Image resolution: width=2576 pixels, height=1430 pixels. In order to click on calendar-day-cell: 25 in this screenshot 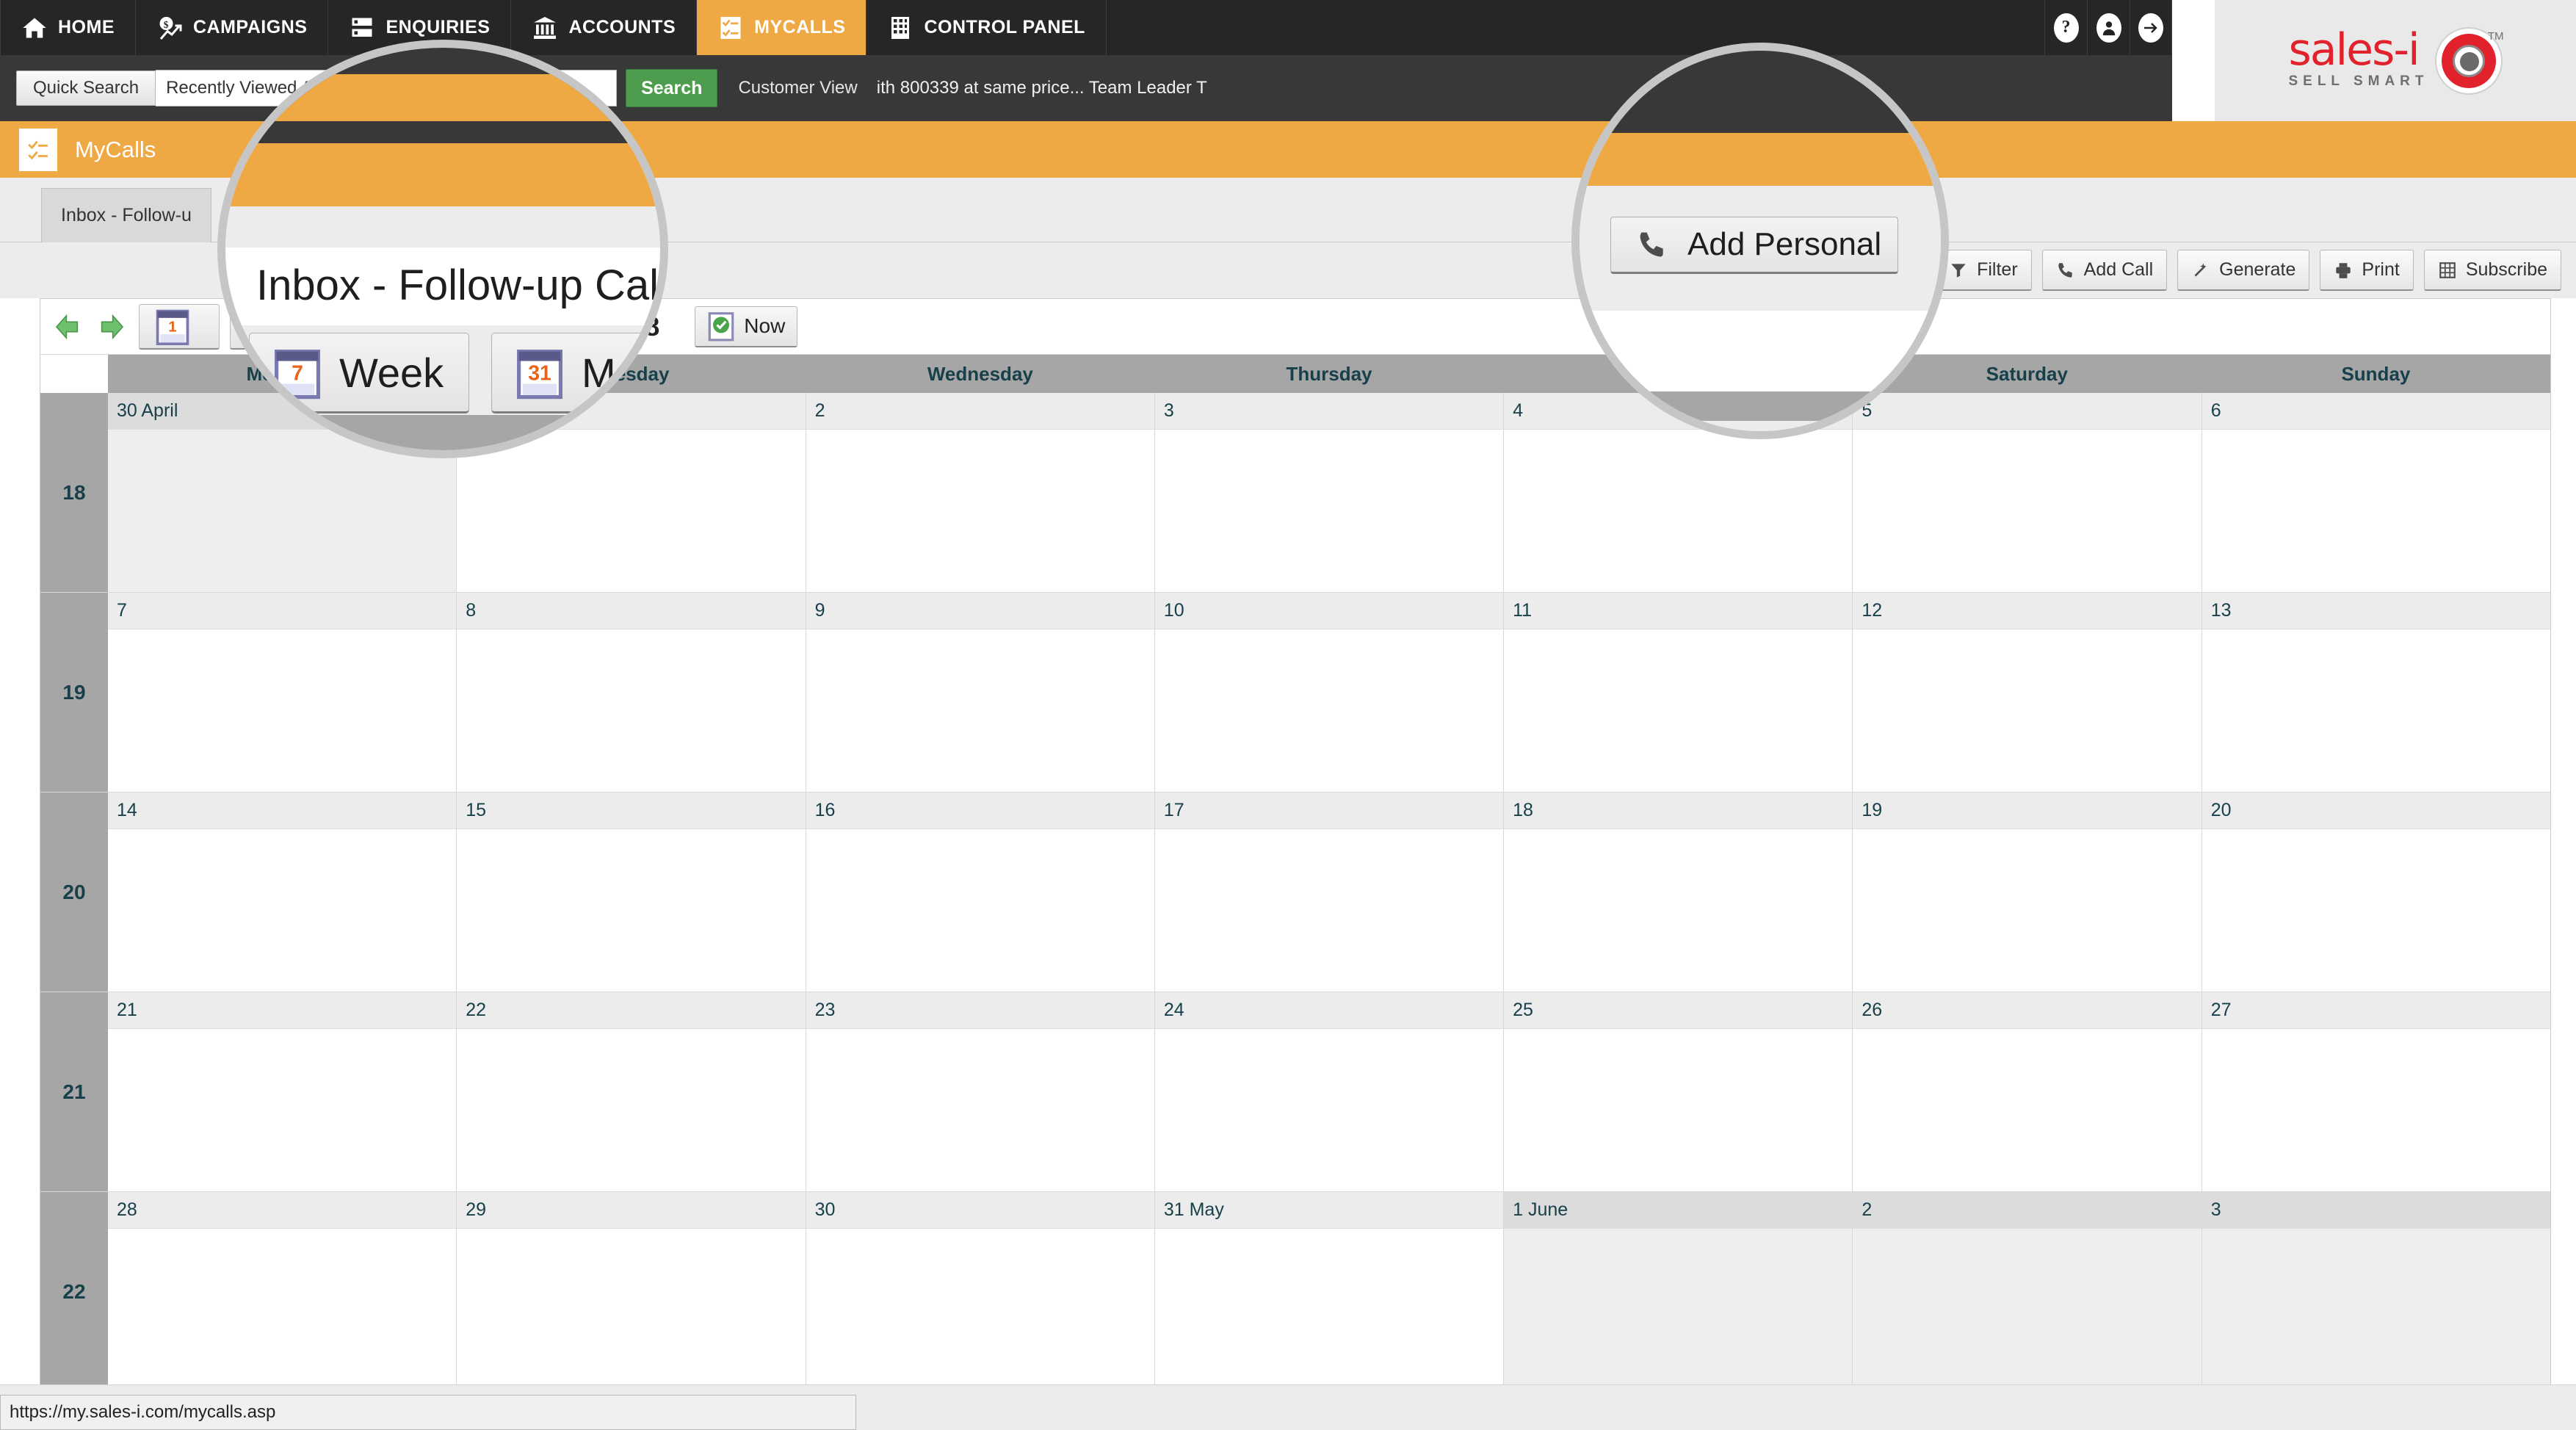, I will do `click(1678, 1091)`.